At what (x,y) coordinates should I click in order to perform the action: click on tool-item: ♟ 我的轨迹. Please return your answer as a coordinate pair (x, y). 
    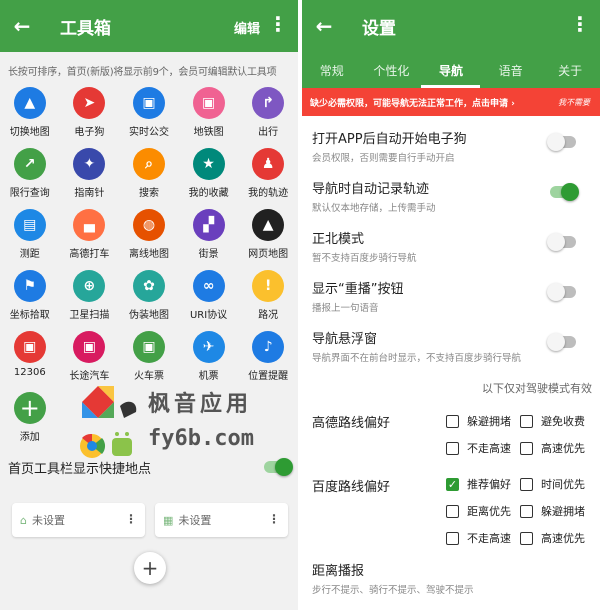
    Looking at the image, I should click on (268, 178).